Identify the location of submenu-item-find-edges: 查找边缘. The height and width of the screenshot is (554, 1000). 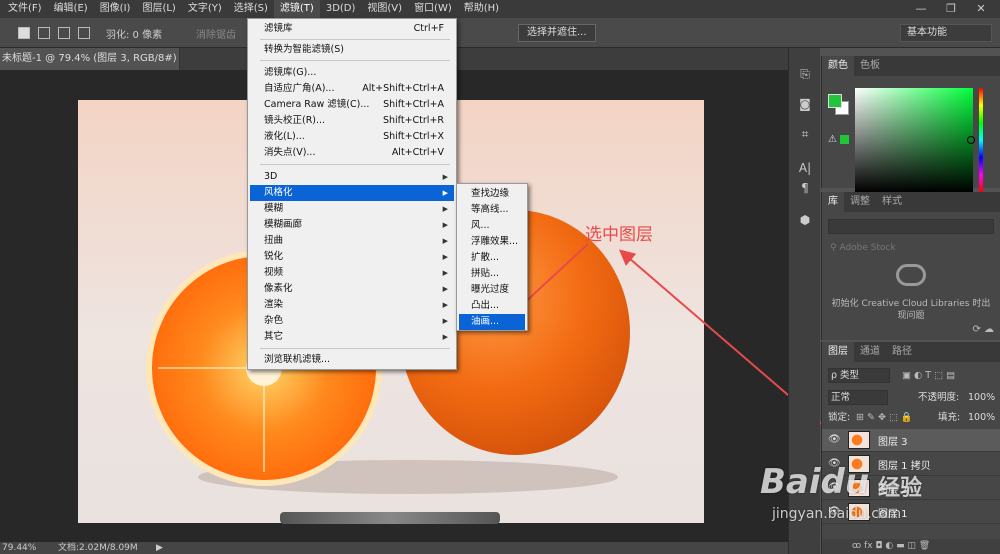
(492, 194).